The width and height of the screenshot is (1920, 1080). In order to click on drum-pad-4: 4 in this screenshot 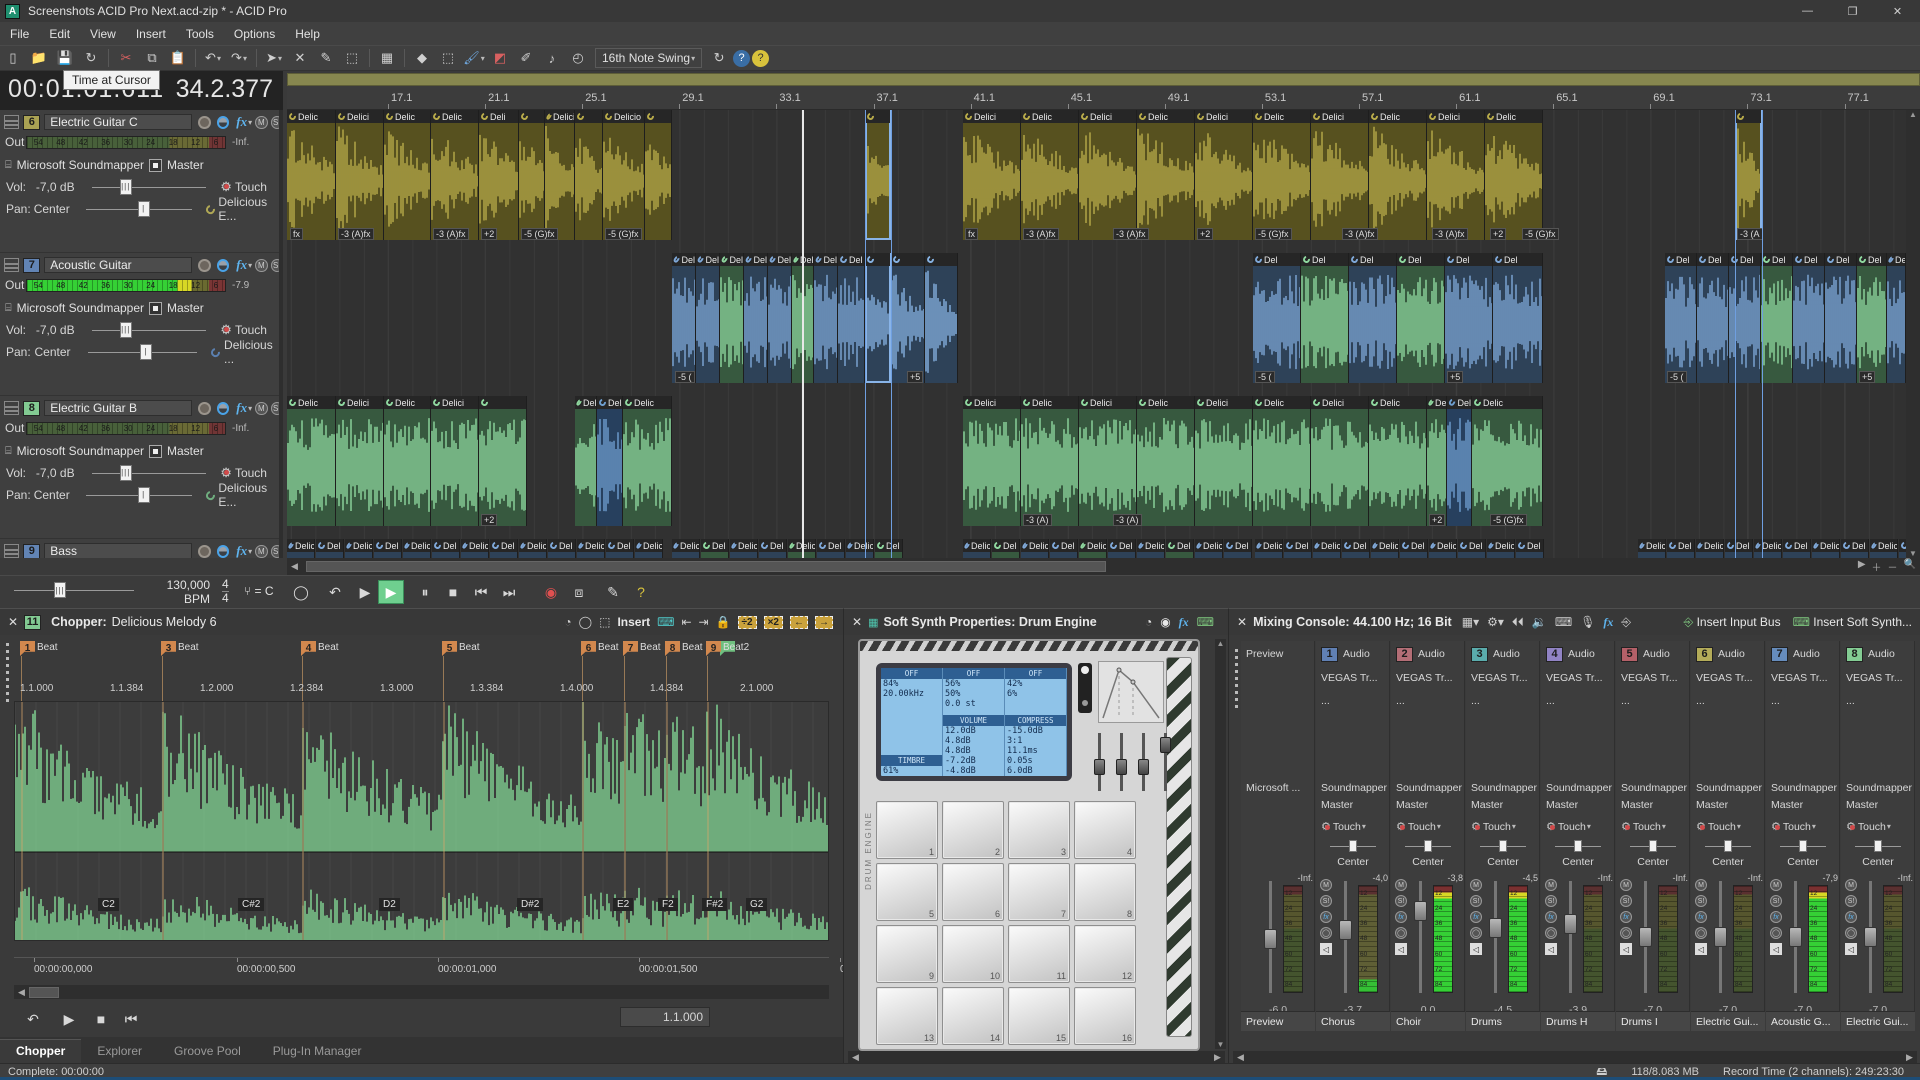, I will do `click(1105, 830)`.